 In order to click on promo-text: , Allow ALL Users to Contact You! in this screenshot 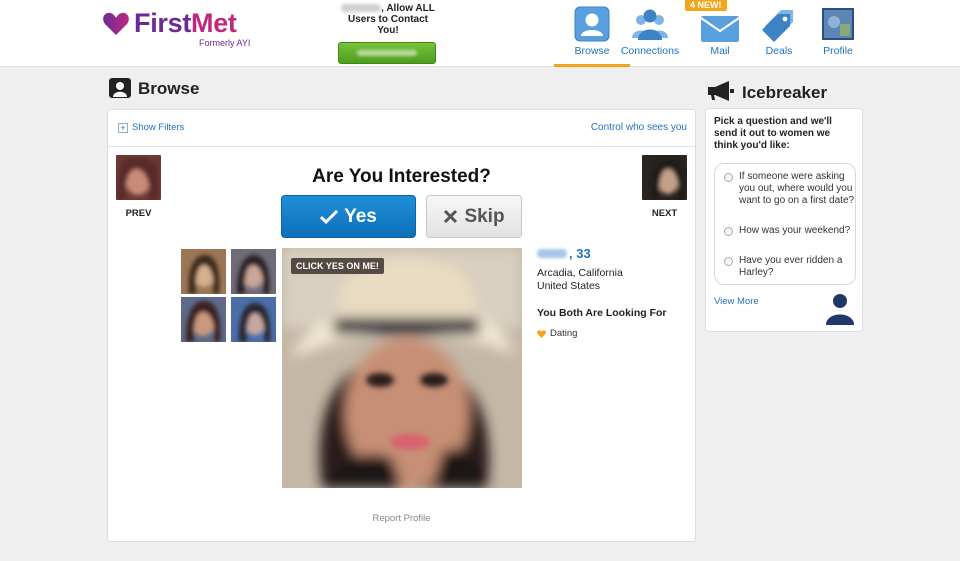, I will do `click(388, 19)`.